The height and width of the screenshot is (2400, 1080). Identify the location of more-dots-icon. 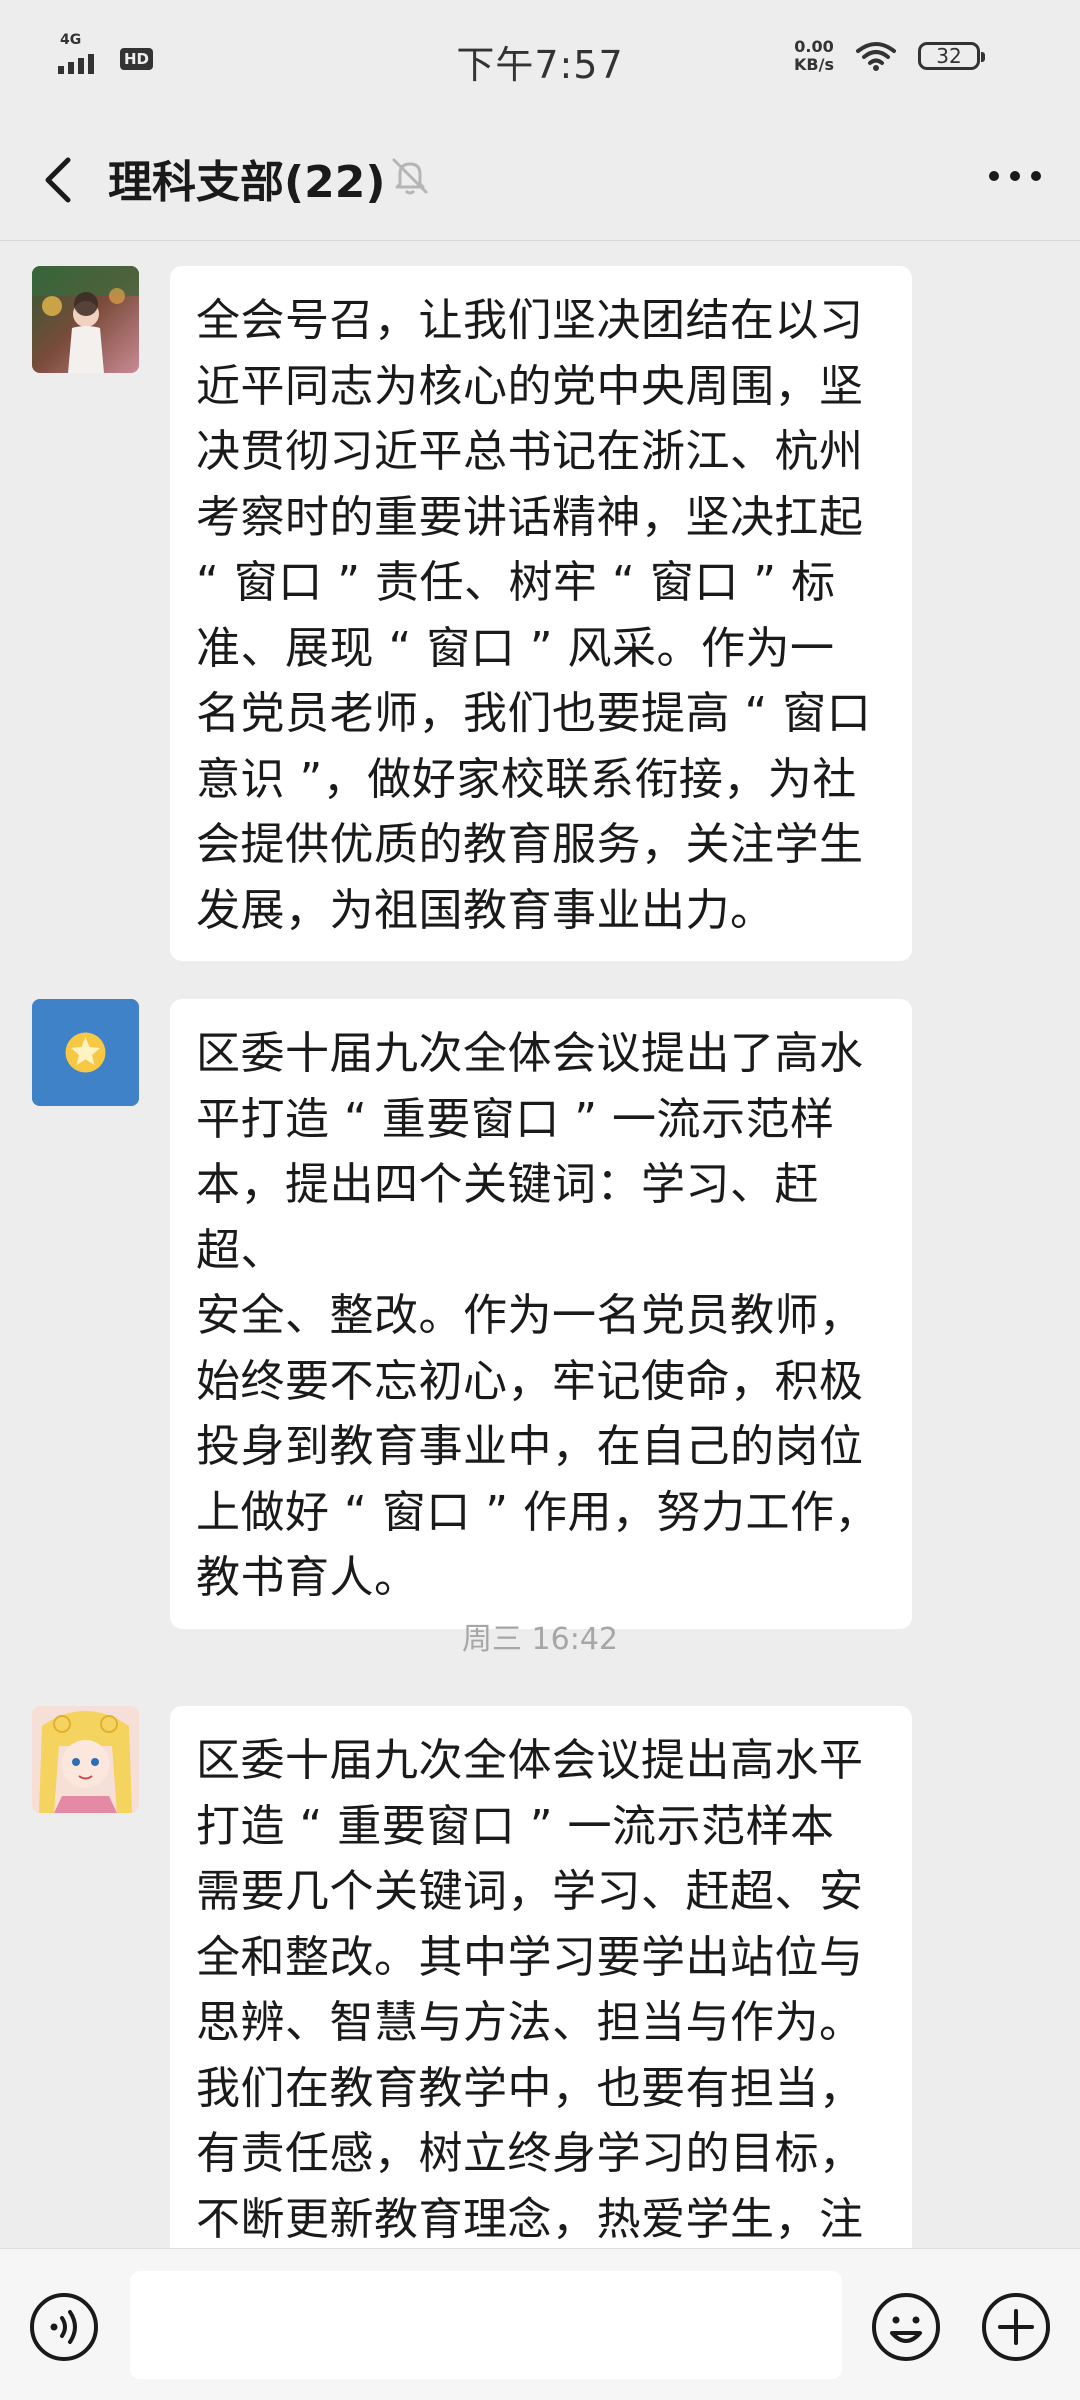
(1015, 176).